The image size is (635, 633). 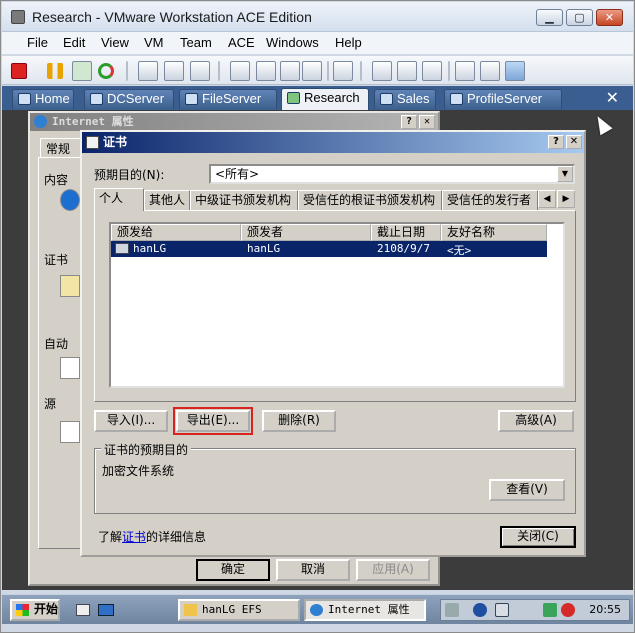 I want to click on tab-fileserver: FileServer, so click(x=228, y=99).